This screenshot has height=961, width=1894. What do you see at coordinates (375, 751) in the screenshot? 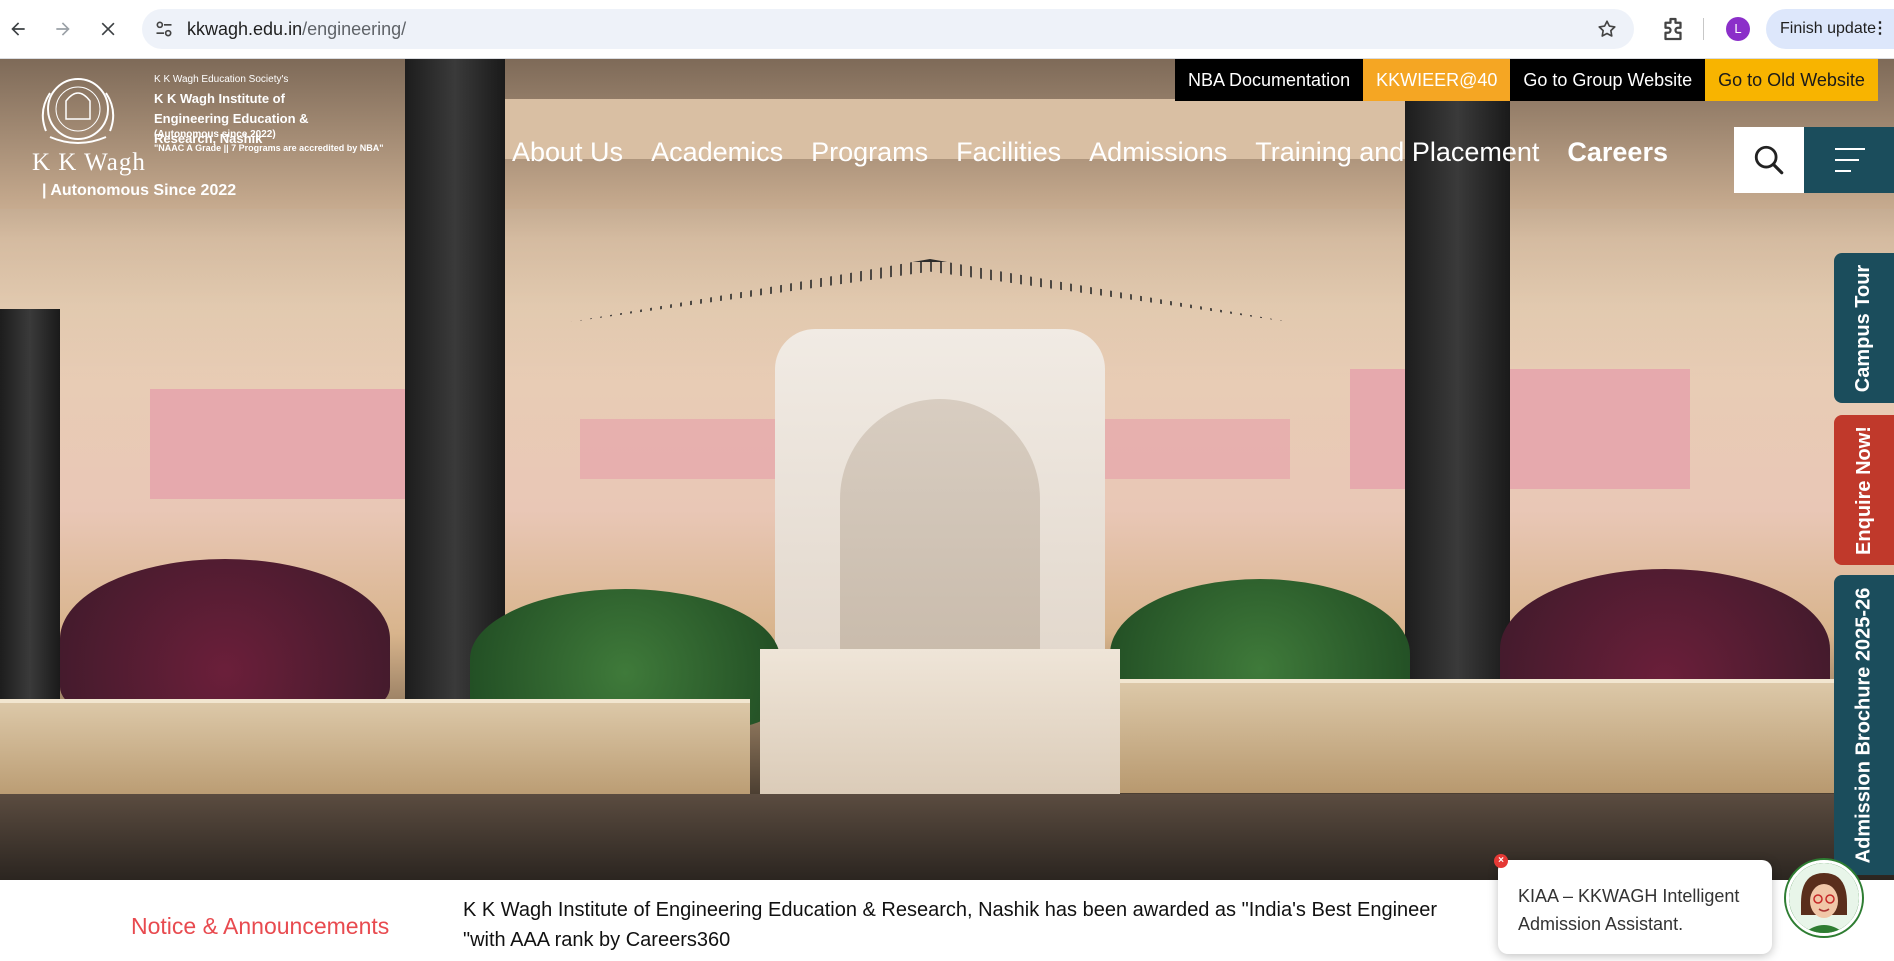
I see `hero-planter-left` at bounding box center [375, 751].